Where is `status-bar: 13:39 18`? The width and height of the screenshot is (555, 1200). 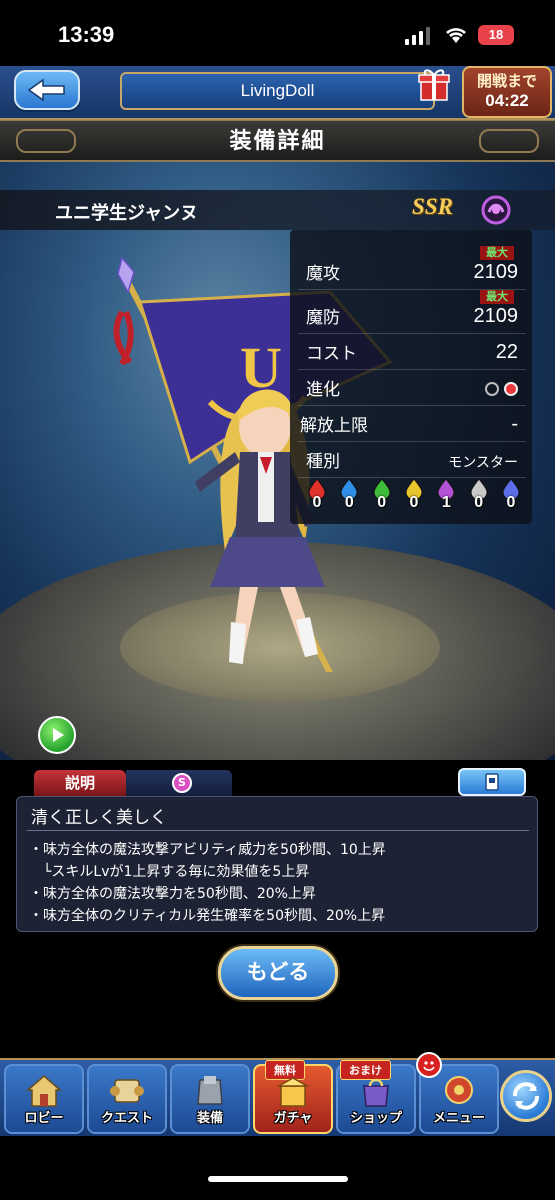
status-bar: 13:39 18 is located at coordinates (277, 33).